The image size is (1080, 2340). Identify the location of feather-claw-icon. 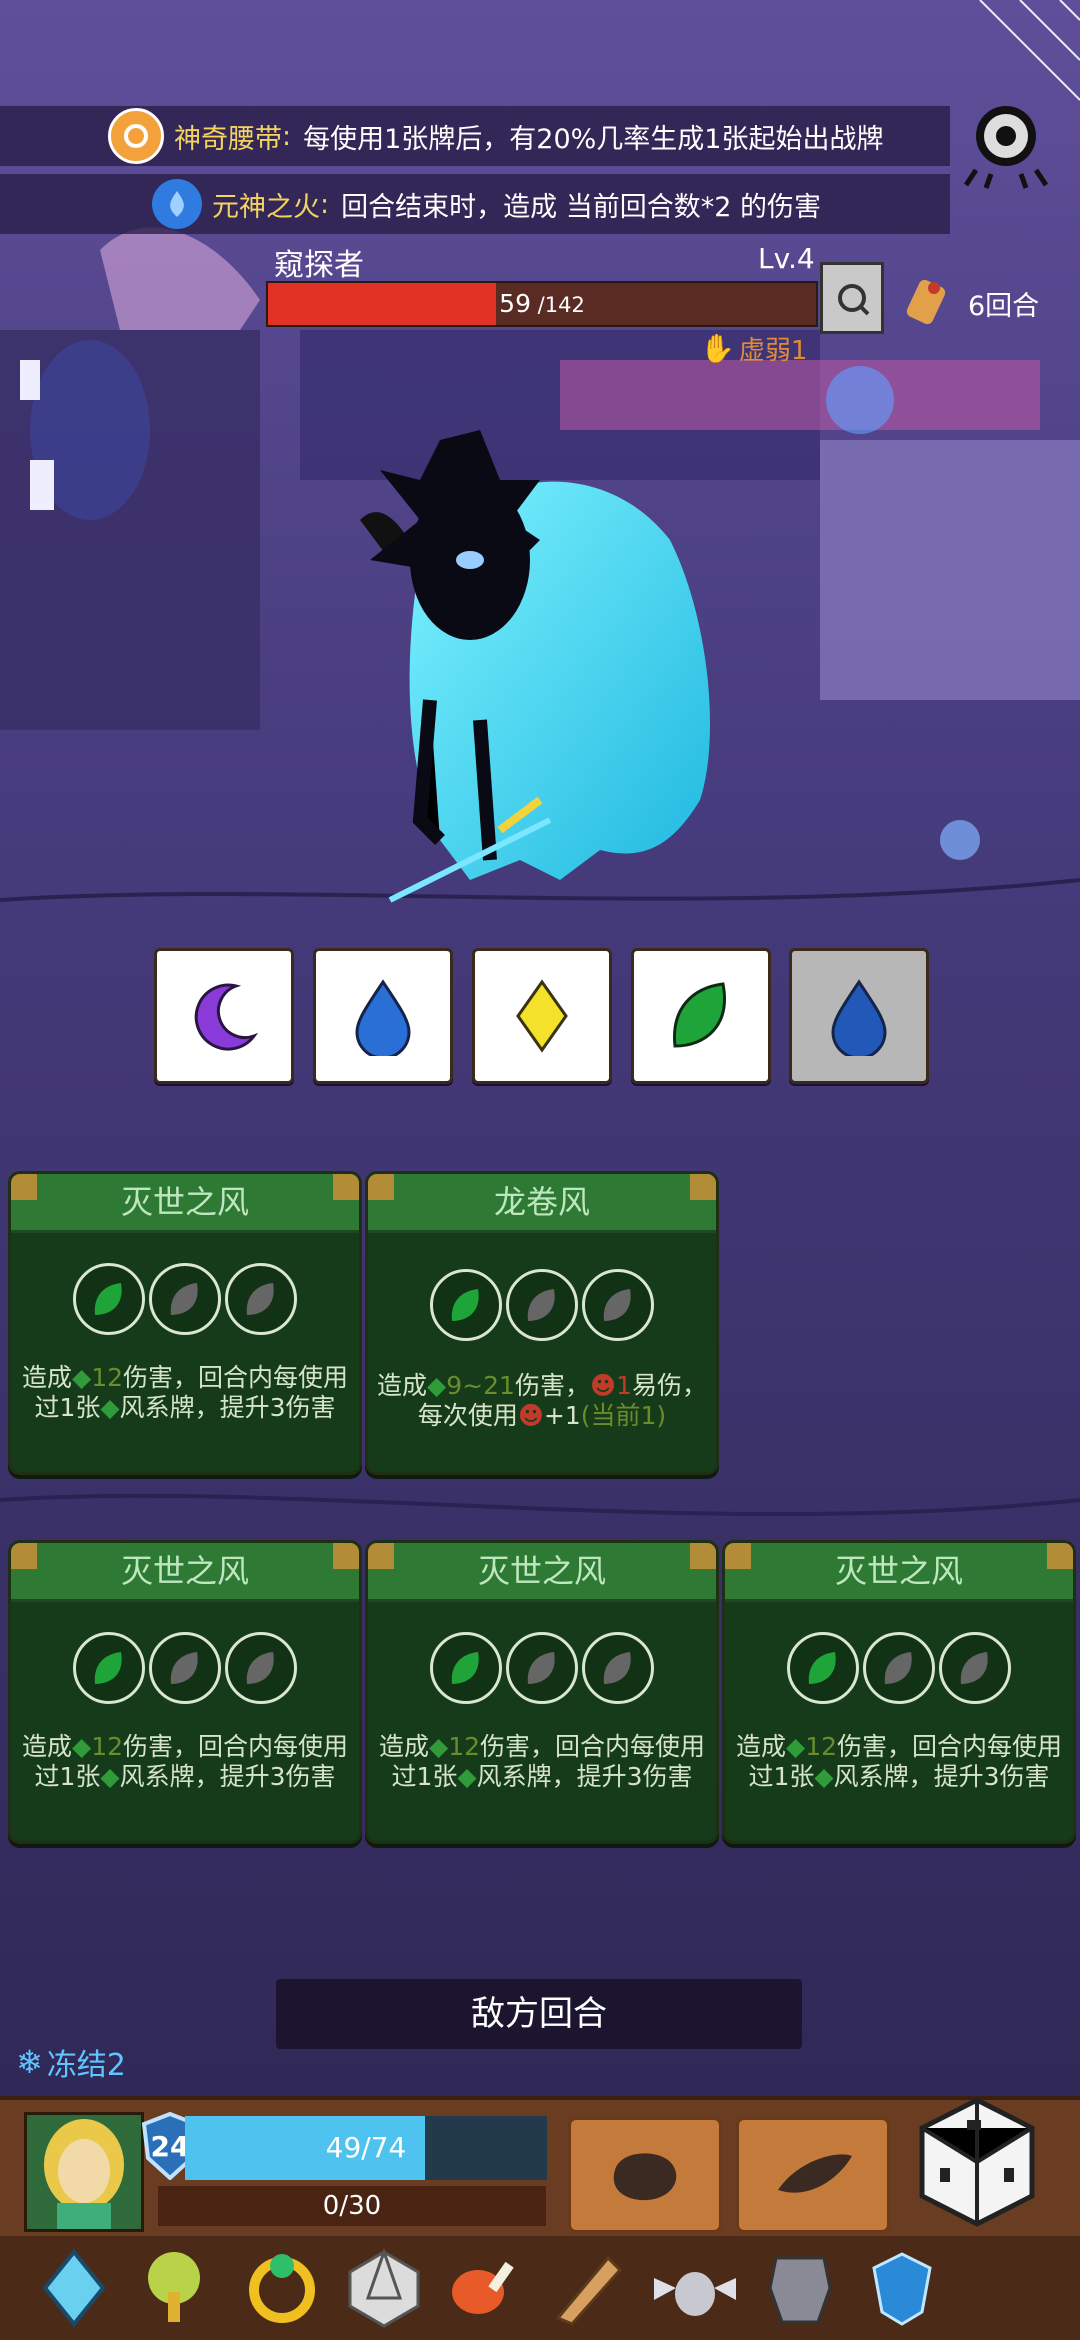
(815, 2173).